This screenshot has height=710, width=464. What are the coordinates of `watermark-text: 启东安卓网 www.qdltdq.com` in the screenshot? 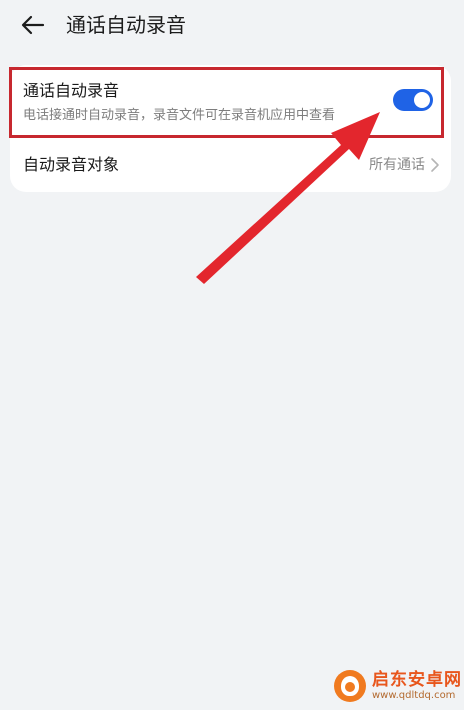 It's located at (417, 685).